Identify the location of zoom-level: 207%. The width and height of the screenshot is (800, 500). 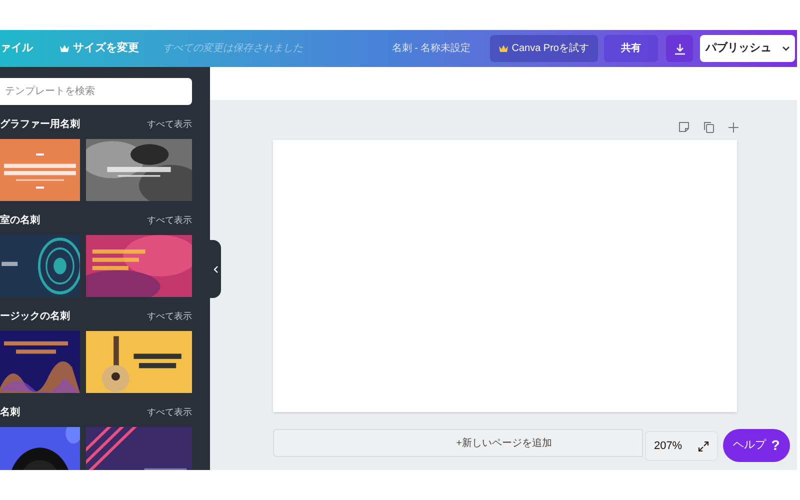
(668, 446).